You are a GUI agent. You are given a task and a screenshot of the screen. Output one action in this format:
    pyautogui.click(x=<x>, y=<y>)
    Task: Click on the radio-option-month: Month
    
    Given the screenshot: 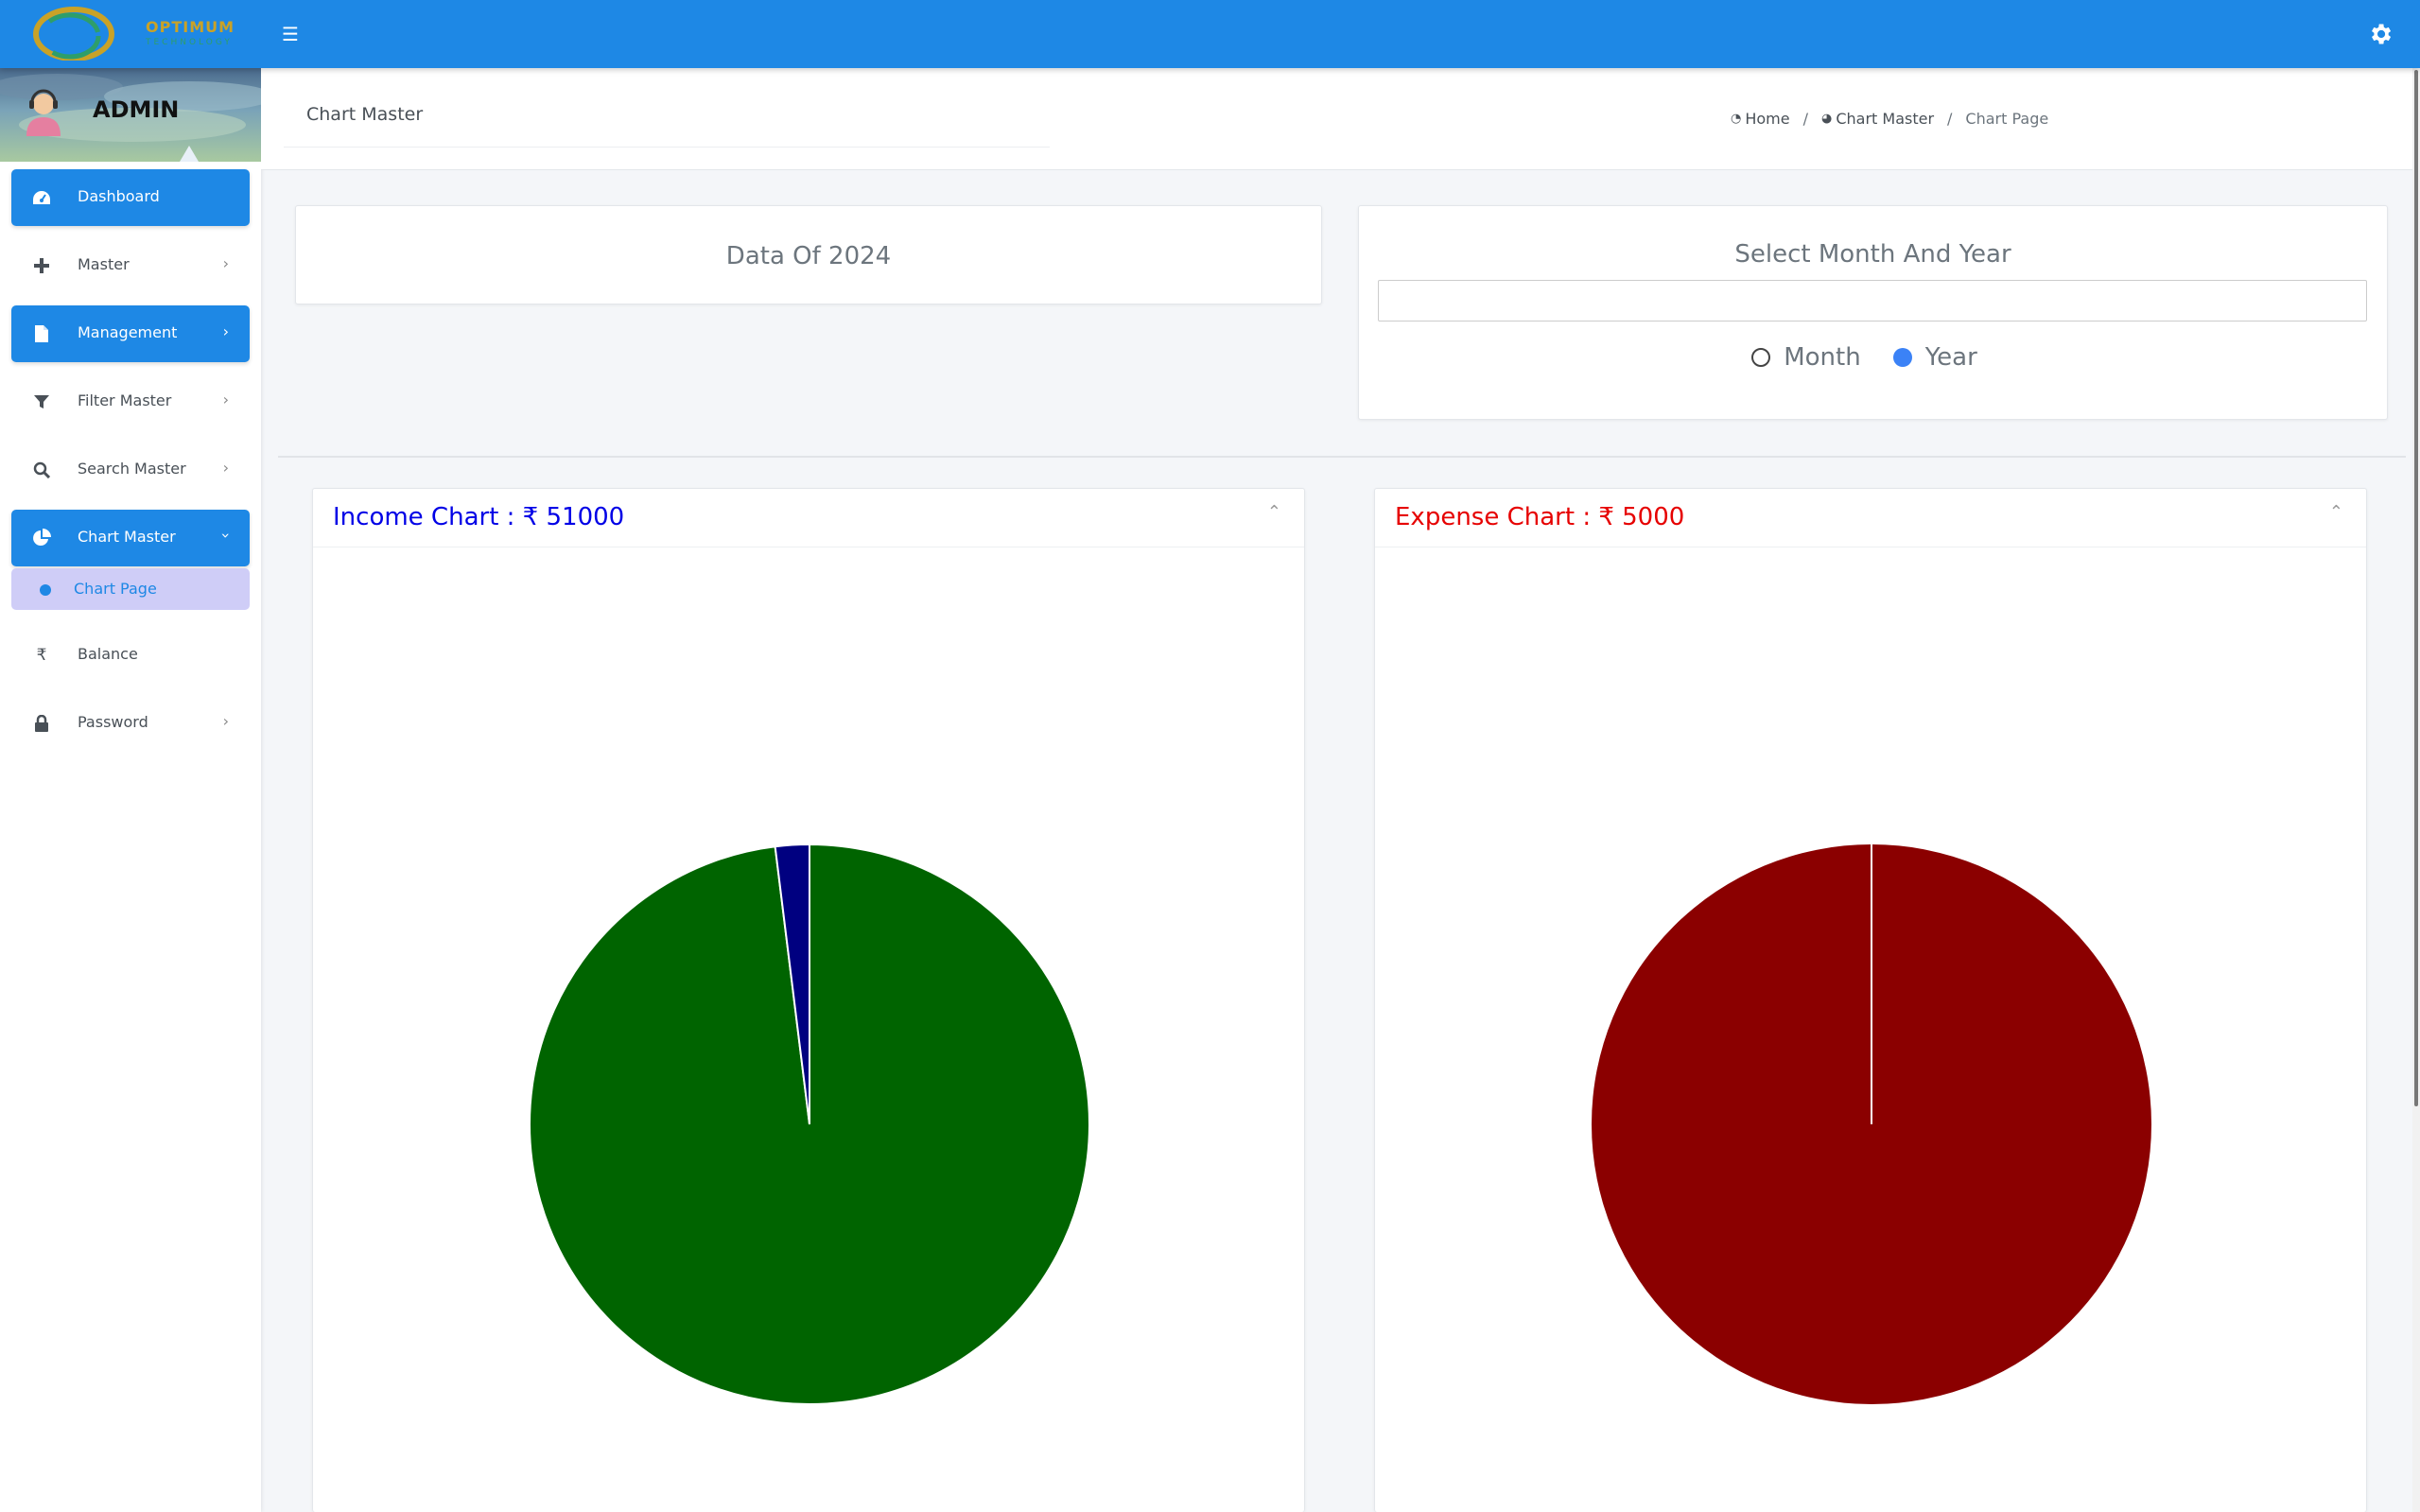 What is the action you would take?
    pyautogui.click(x=1806, y=357)
    